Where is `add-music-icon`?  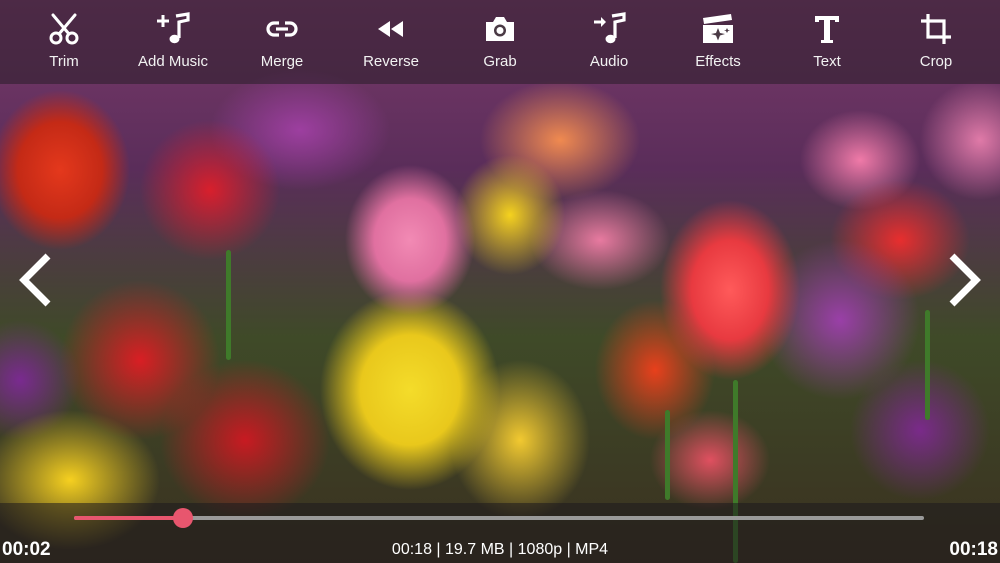 add-music-icon is located at coordinates (173, 29).